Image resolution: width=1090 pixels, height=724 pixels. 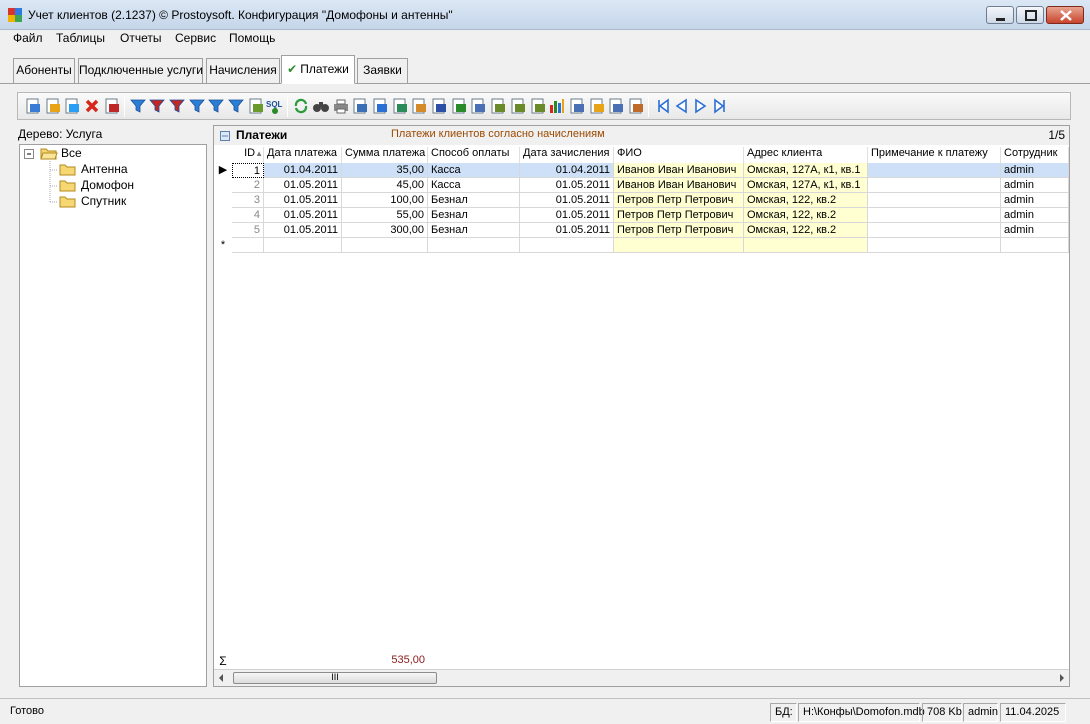 What do you see at coordinates (385, 230) in the screenshot?
I see `payment-sum-cell: 300,00` at bounding box center [385, 230].